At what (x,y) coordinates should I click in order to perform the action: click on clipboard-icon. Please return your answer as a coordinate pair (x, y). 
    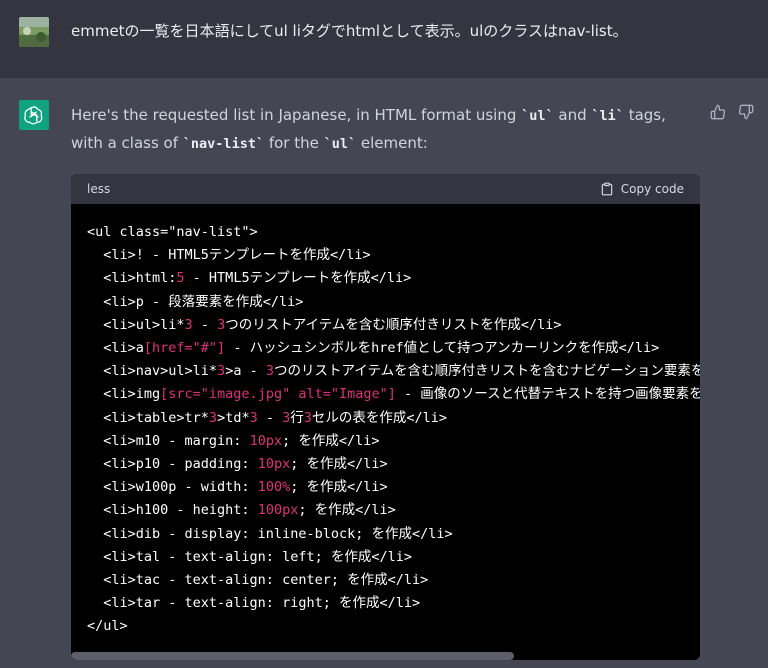
    Looking at the image, I should click on (607, 189).